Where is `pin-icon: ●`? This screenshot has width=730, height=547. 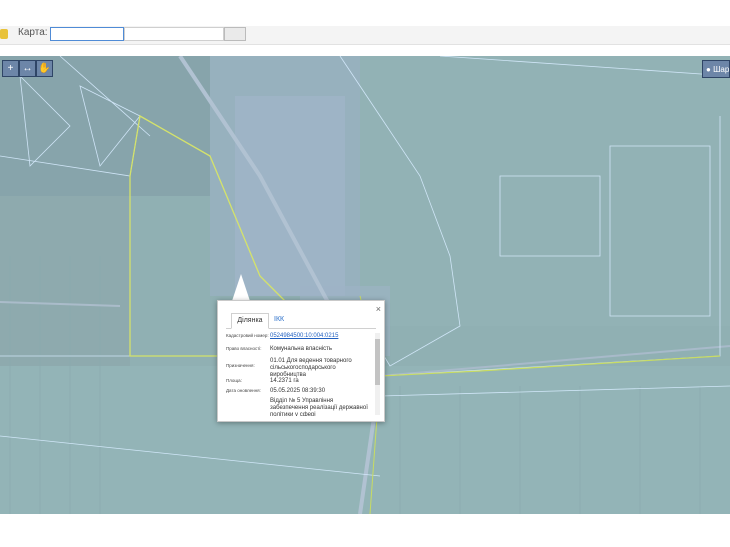 pin-icon: ● is located at coordinates (708, 69).